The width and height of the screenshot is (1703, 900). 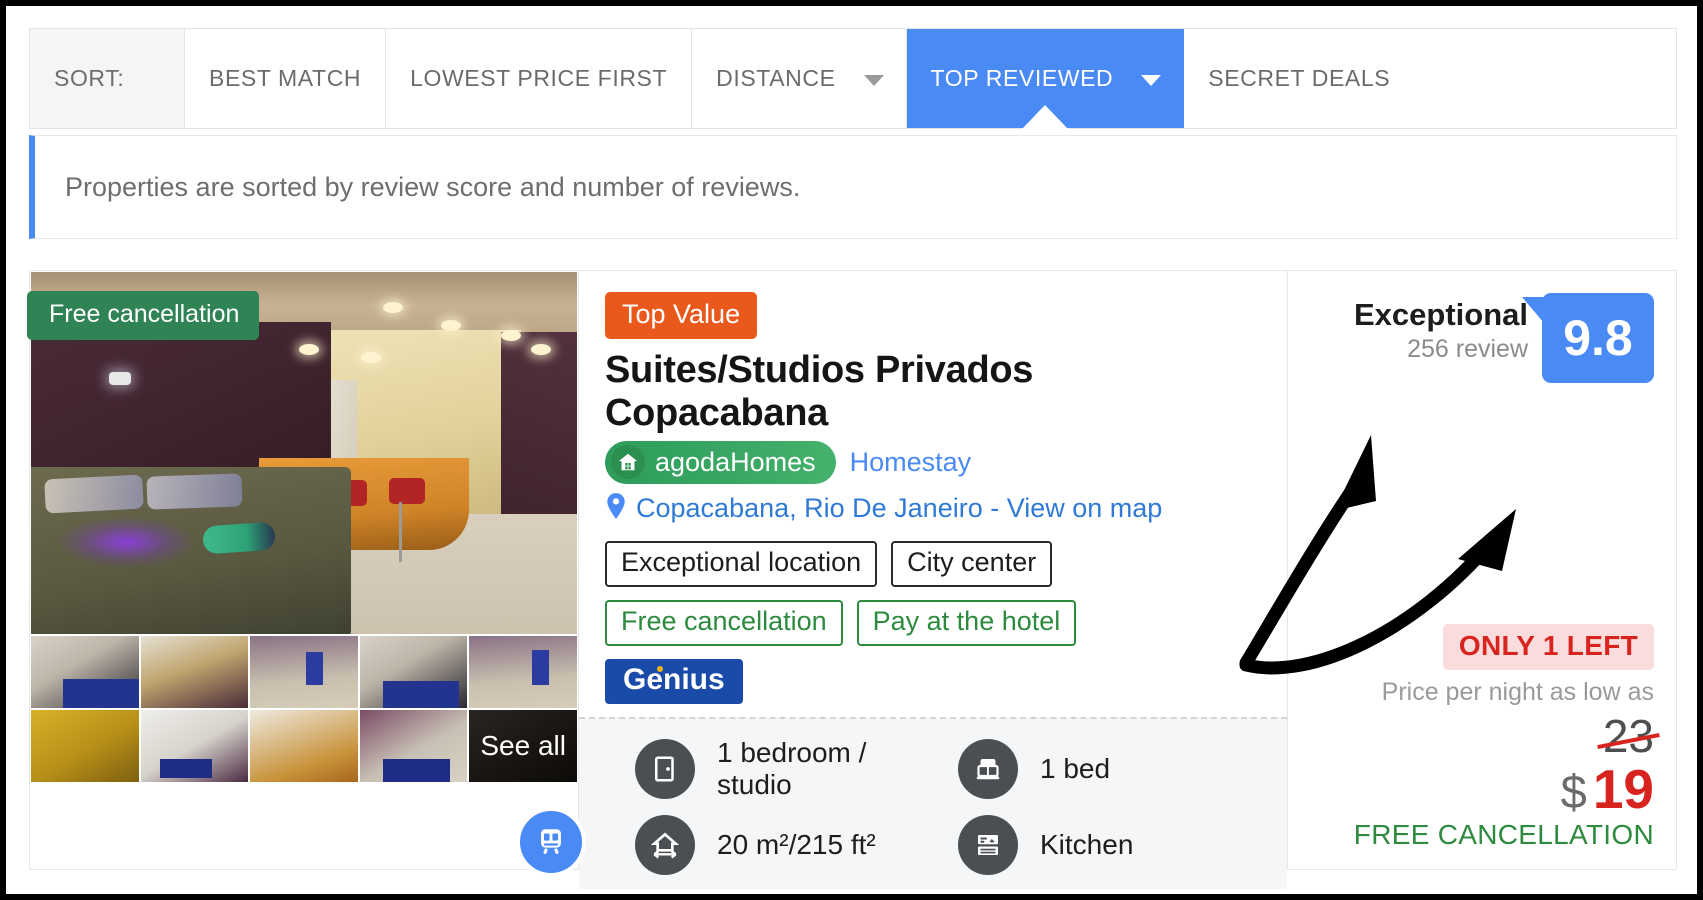 What do you see at coordinates (304, 709) in the screenshot?
I see `photo-thumbnail-strip: See all` at bounding box center [304, 709].